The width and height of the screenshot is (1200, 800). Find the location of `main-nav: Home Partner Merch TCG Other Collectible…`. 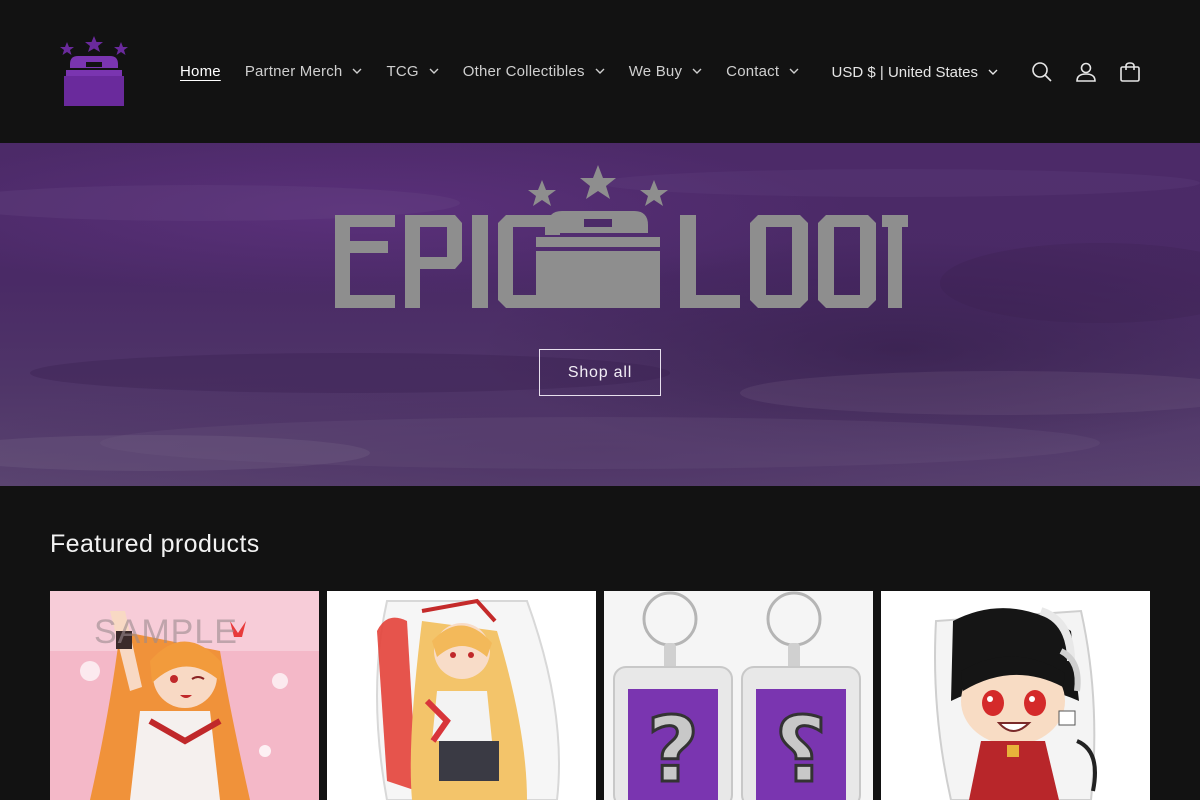

main-nav: Home Partner Merch TCG Other Collectible… is located at coordinates (489, 71).